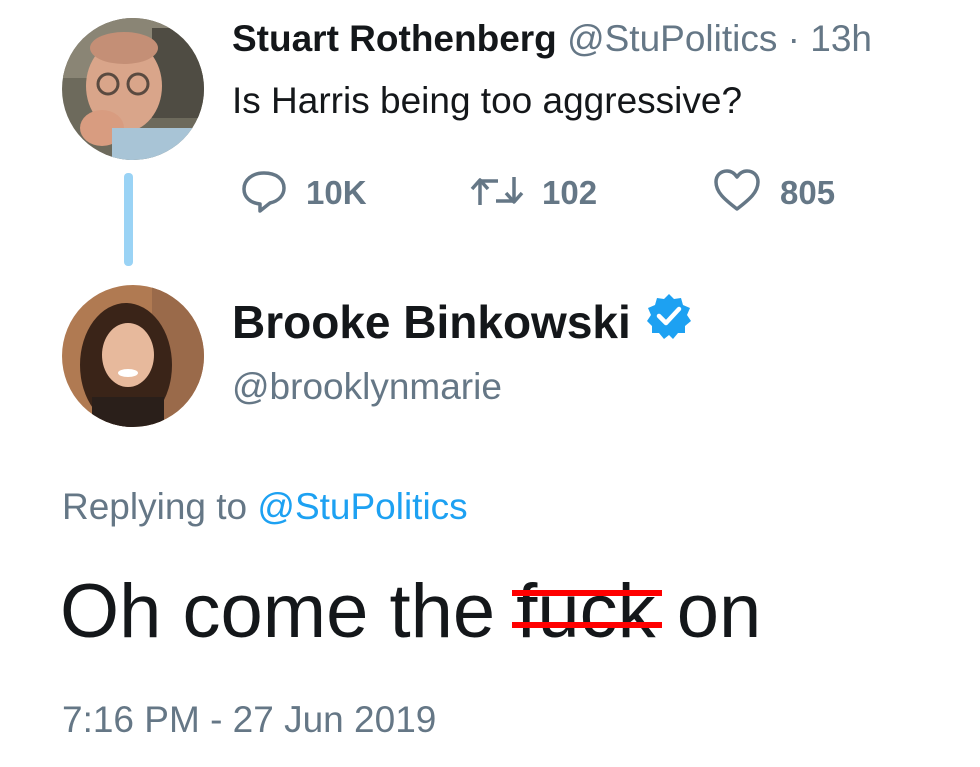 This screenshot has height=767, width=980. Describe the element at coordinates (264, 193) in the screenshot. I see `reply-icon` at that location.